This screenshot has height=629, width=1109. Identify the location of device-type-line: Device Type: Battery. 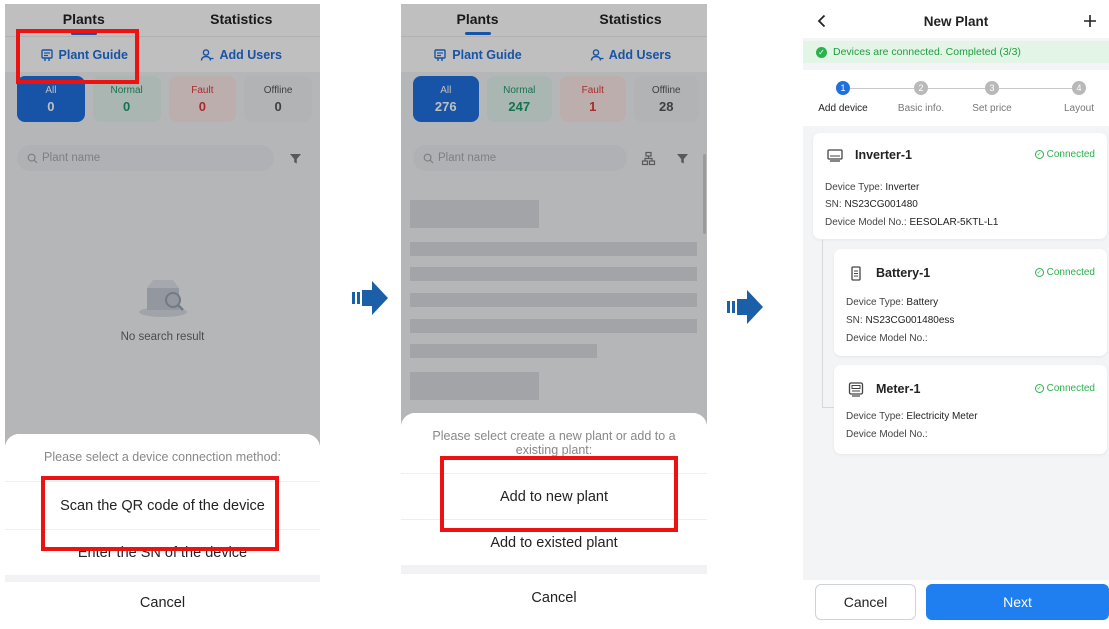
(892, 302).